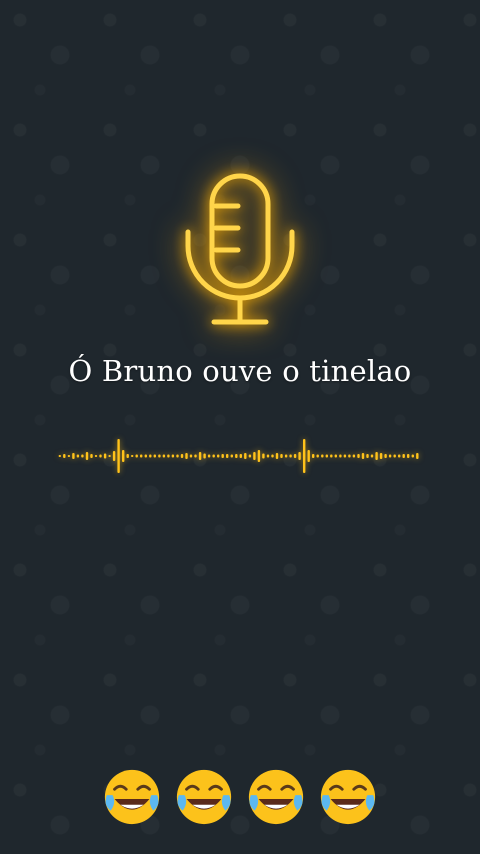 The image size is (480, 854). I want to click on audio-waveform, so click(238, 456).